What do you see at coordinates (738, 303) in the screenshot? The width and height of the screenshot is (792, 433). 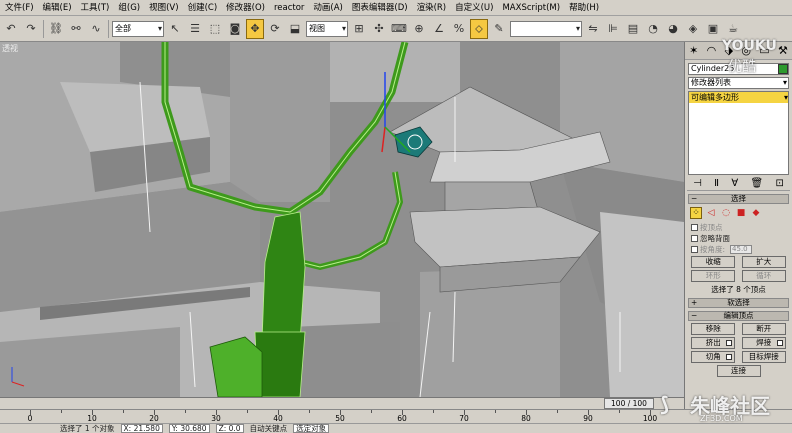 I see `soft-selection-rollout-header: + 软选择` at bounding box center [738, 303].